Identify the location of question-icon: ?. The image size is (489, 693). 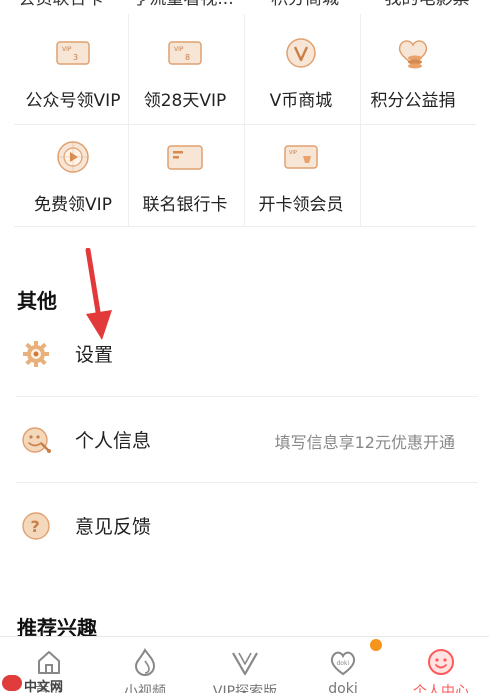
(36, 526).